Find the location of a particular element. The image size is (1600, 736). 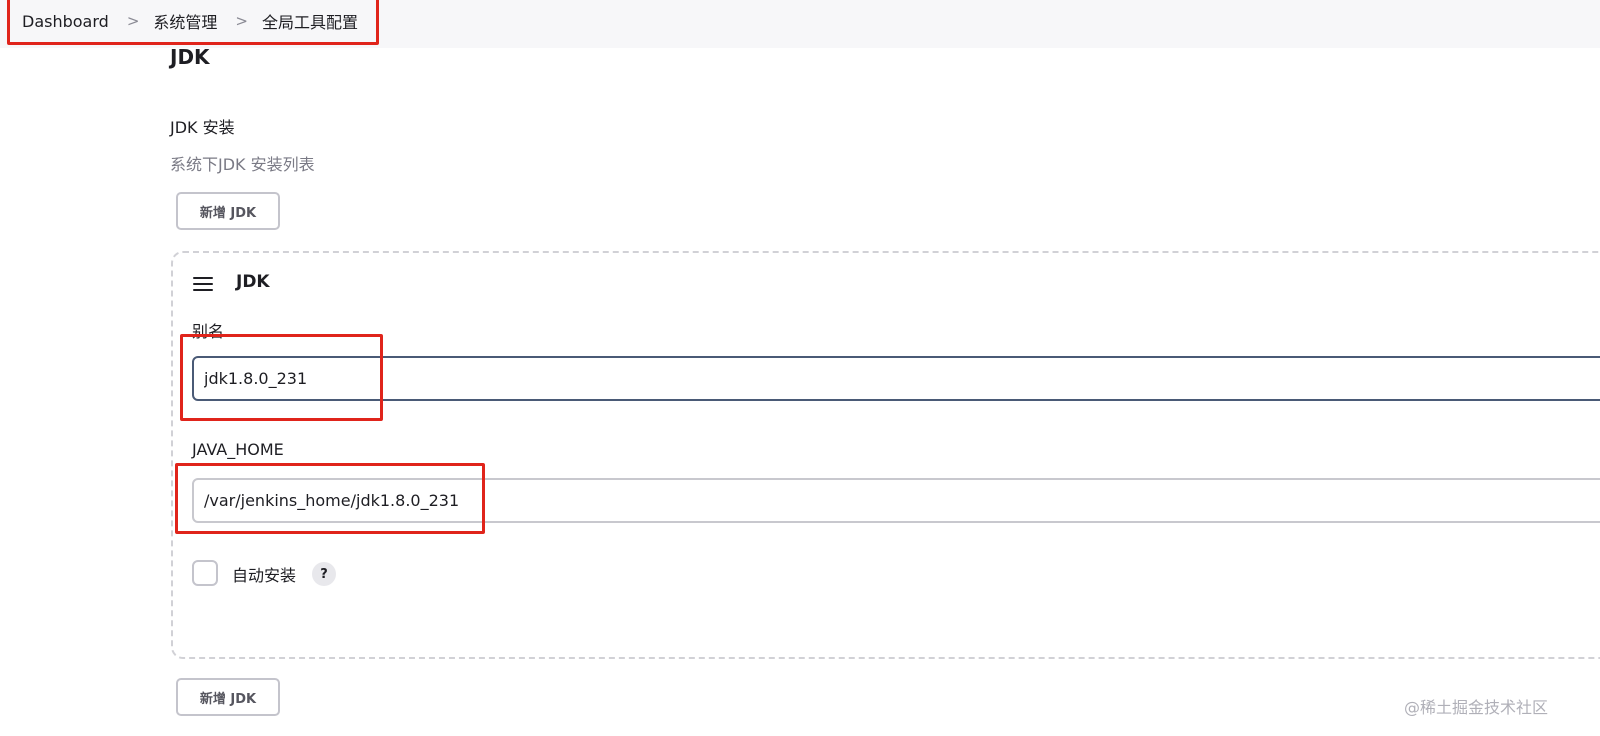

auto-install-label: 自动安装 is located at coordinates (264, 575).